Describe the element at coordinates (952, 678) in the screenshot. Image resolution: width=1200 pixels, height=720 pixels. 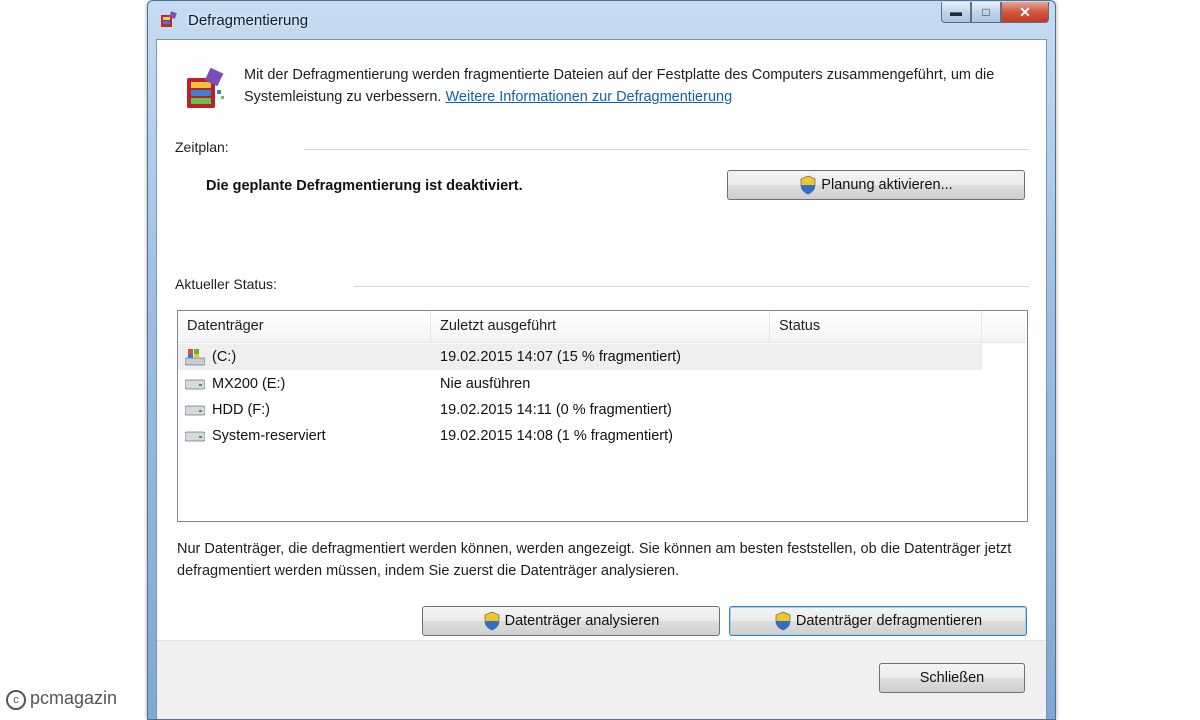
I see `close-button: Schließen` at that location.